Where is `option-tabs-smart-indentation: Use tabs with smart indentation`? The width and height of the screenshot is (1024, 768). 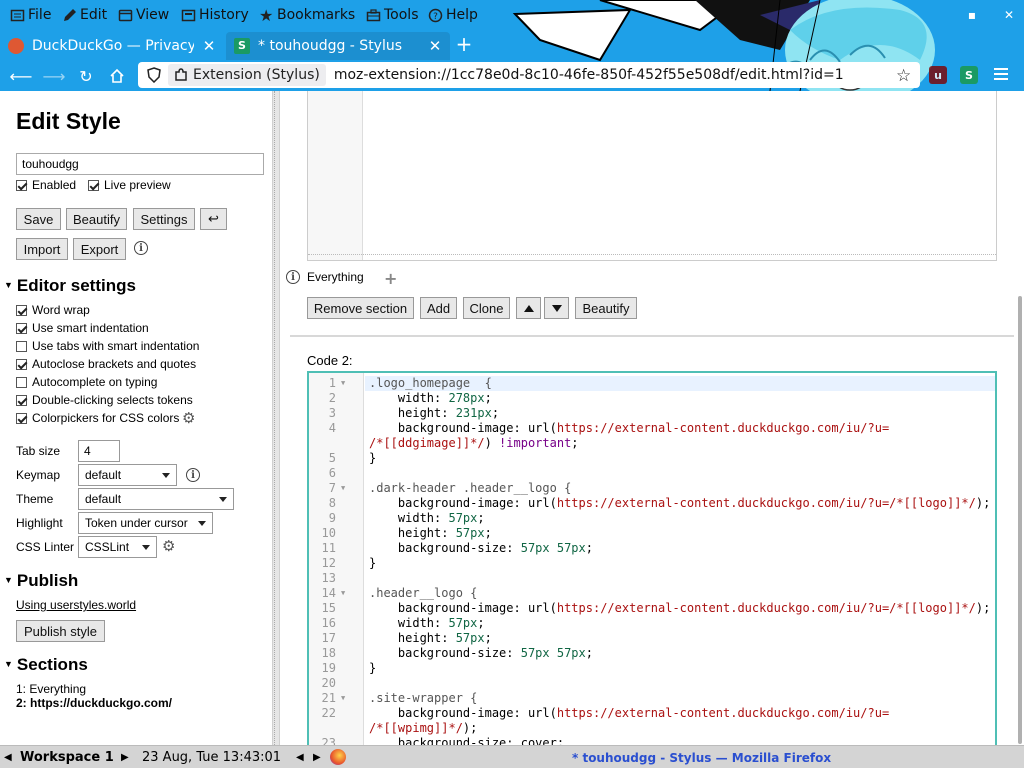 option-tabs-smart-indentation: Use tabs with smart indentation is located at coordinates (107, 346).